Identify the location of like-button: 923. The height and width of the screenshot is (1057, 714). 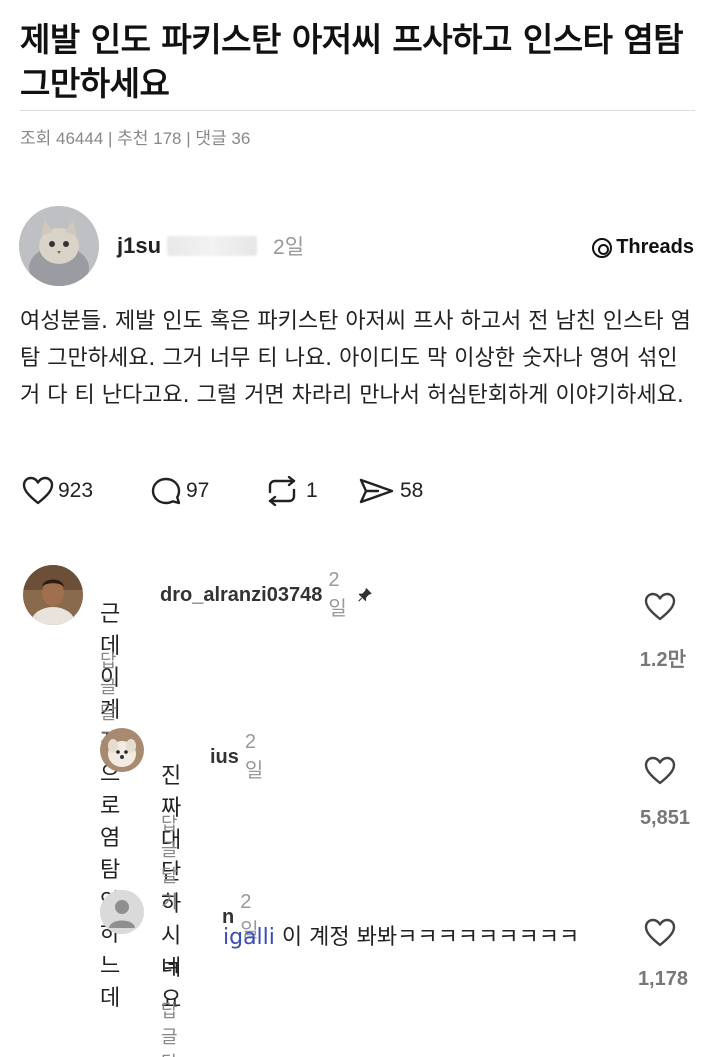
(57, 491).